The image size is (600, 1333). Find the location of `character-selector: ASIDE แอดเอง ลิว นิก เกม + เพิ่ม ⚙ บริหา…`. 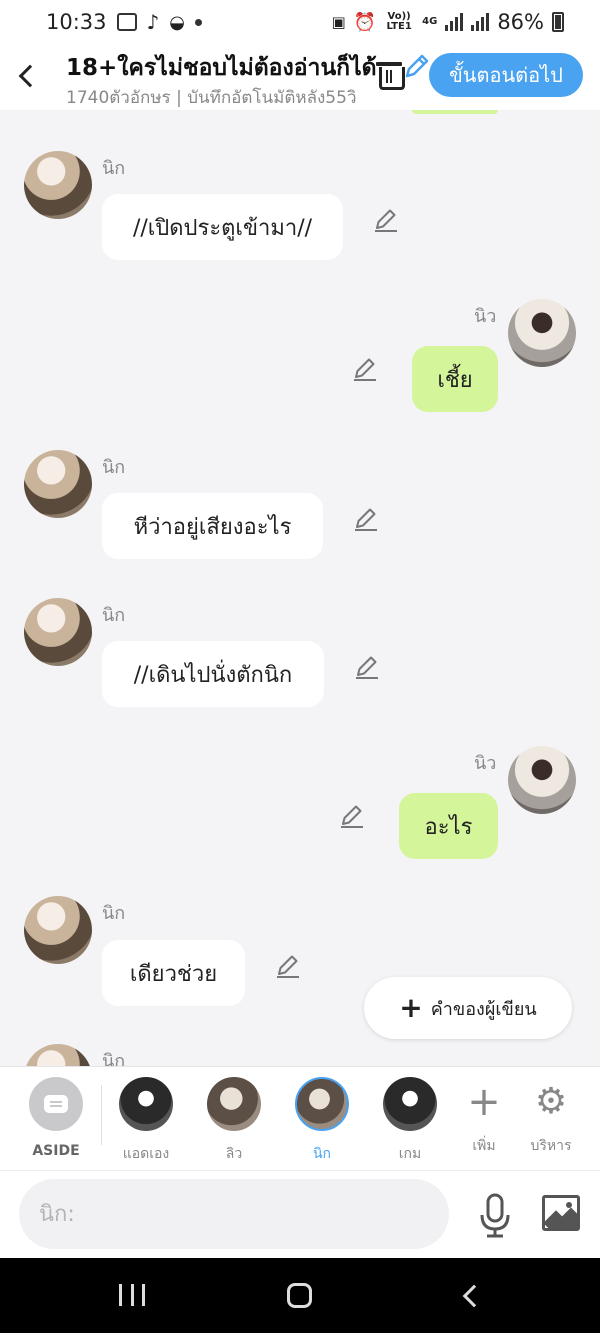

character-selector: ASIDE แอดเอง ลิว นิก เกม + เพิ่ม ⚙ บริหา… is located at coordinates (300, 1118).